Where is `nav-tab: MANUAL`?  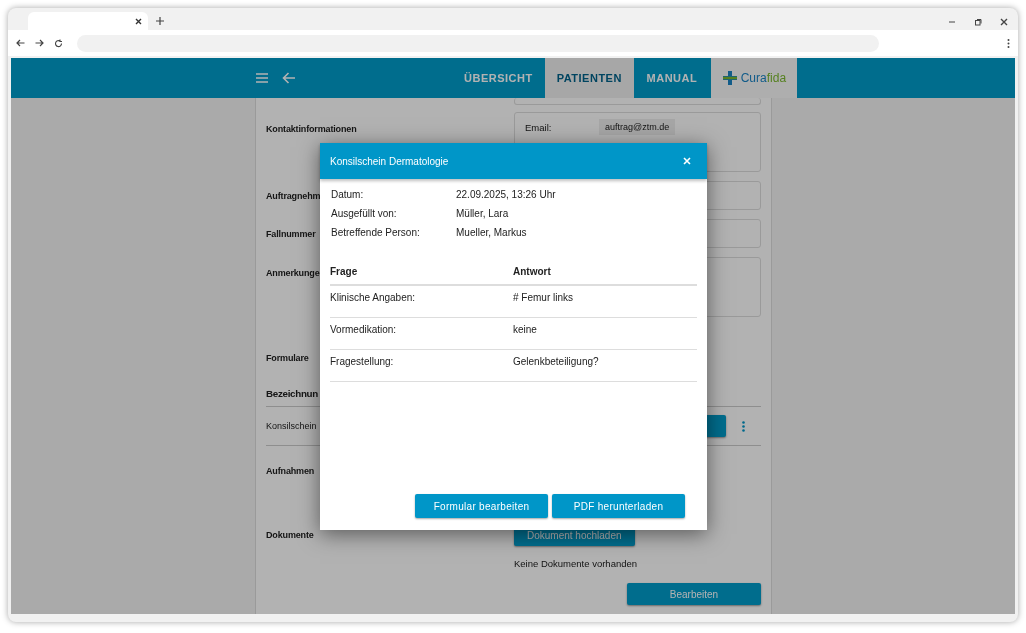
nav-tab: MANUAL is located at coordinates (671, 78).